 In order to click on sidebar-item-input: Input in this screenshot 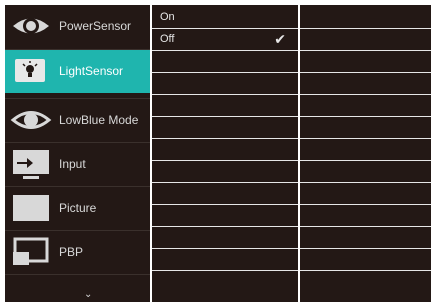, I will do `click(77, 164)`.